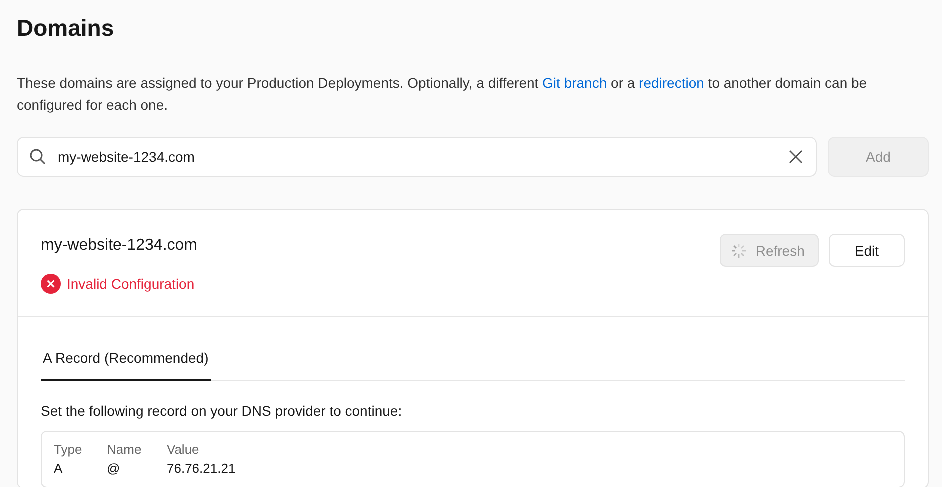 This screenshot has width=942, height=487. I want to click on description-text: These domains are assigned to your Production Deployments. Optionally, a different Git branch or a redirection to another domain can be configured for each one., so click(442, 94).